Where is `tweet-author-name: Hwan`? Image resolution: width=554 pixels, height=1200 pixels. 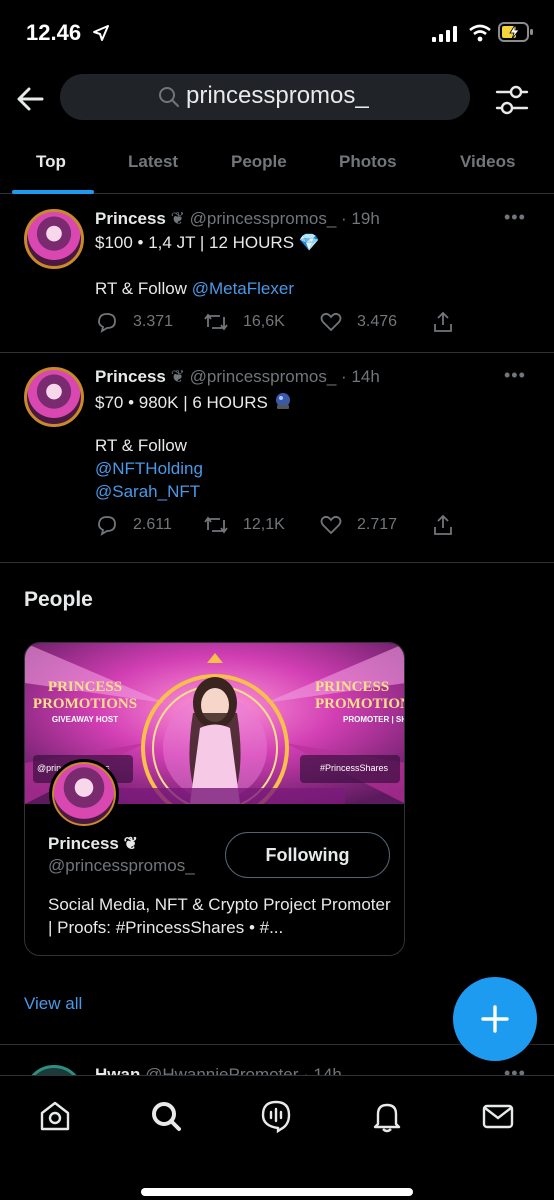 tweet-author-name: Hwan is located at coordinates (117, 1070).